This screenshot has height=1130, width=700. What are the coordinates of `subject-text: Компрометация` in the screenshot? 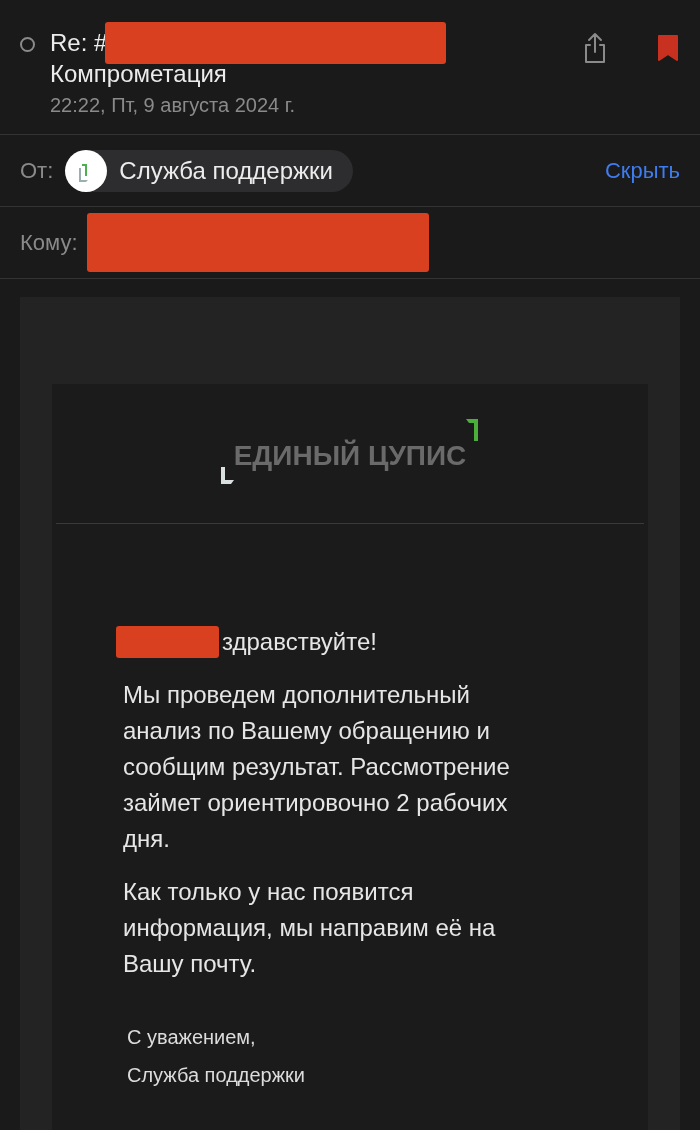 It's located at (139, 74).